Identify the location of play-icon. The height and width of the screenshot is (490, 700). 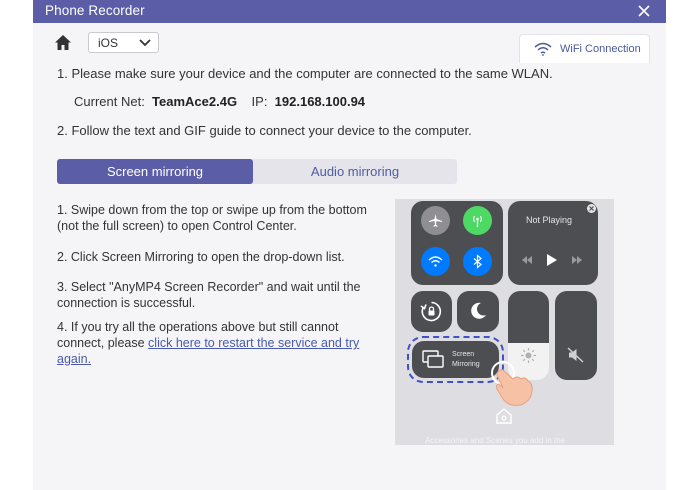
(552, 260).